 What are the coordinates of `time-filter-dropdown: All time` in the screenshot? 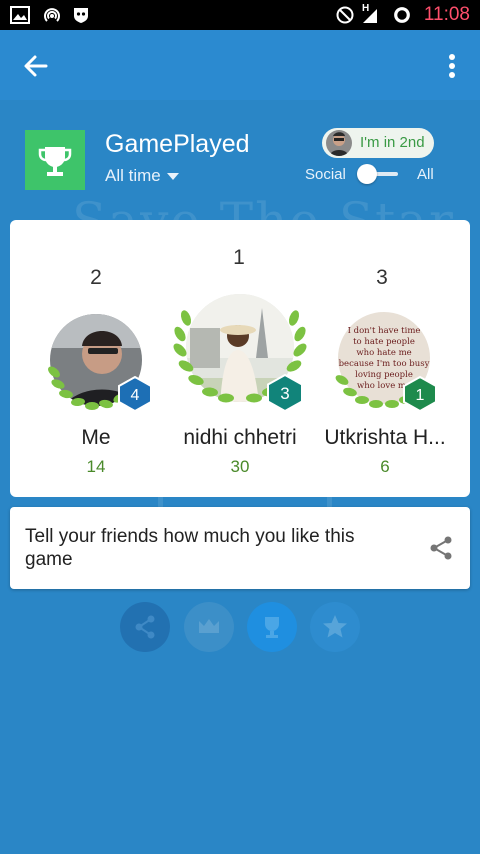 It's located at (142, 176).